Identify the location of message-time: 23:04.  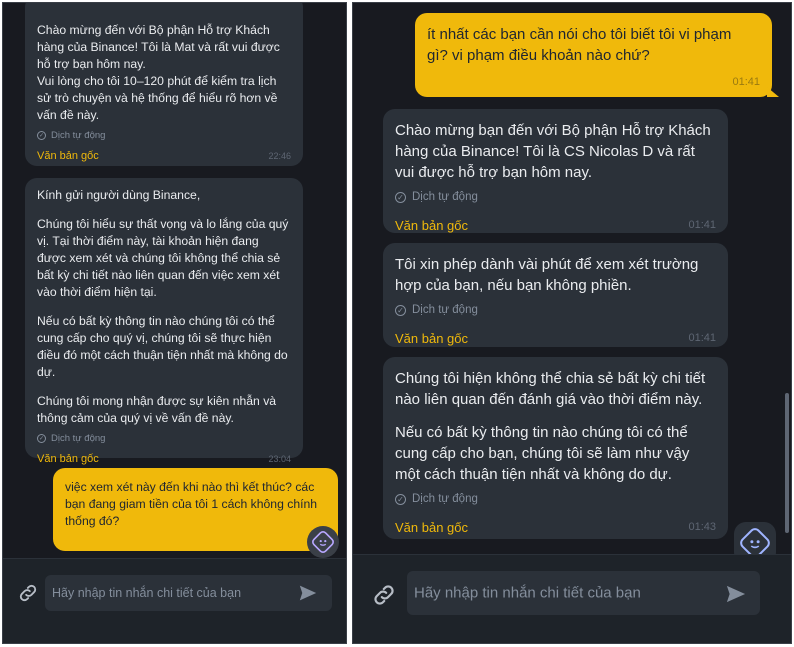
(279, 459).